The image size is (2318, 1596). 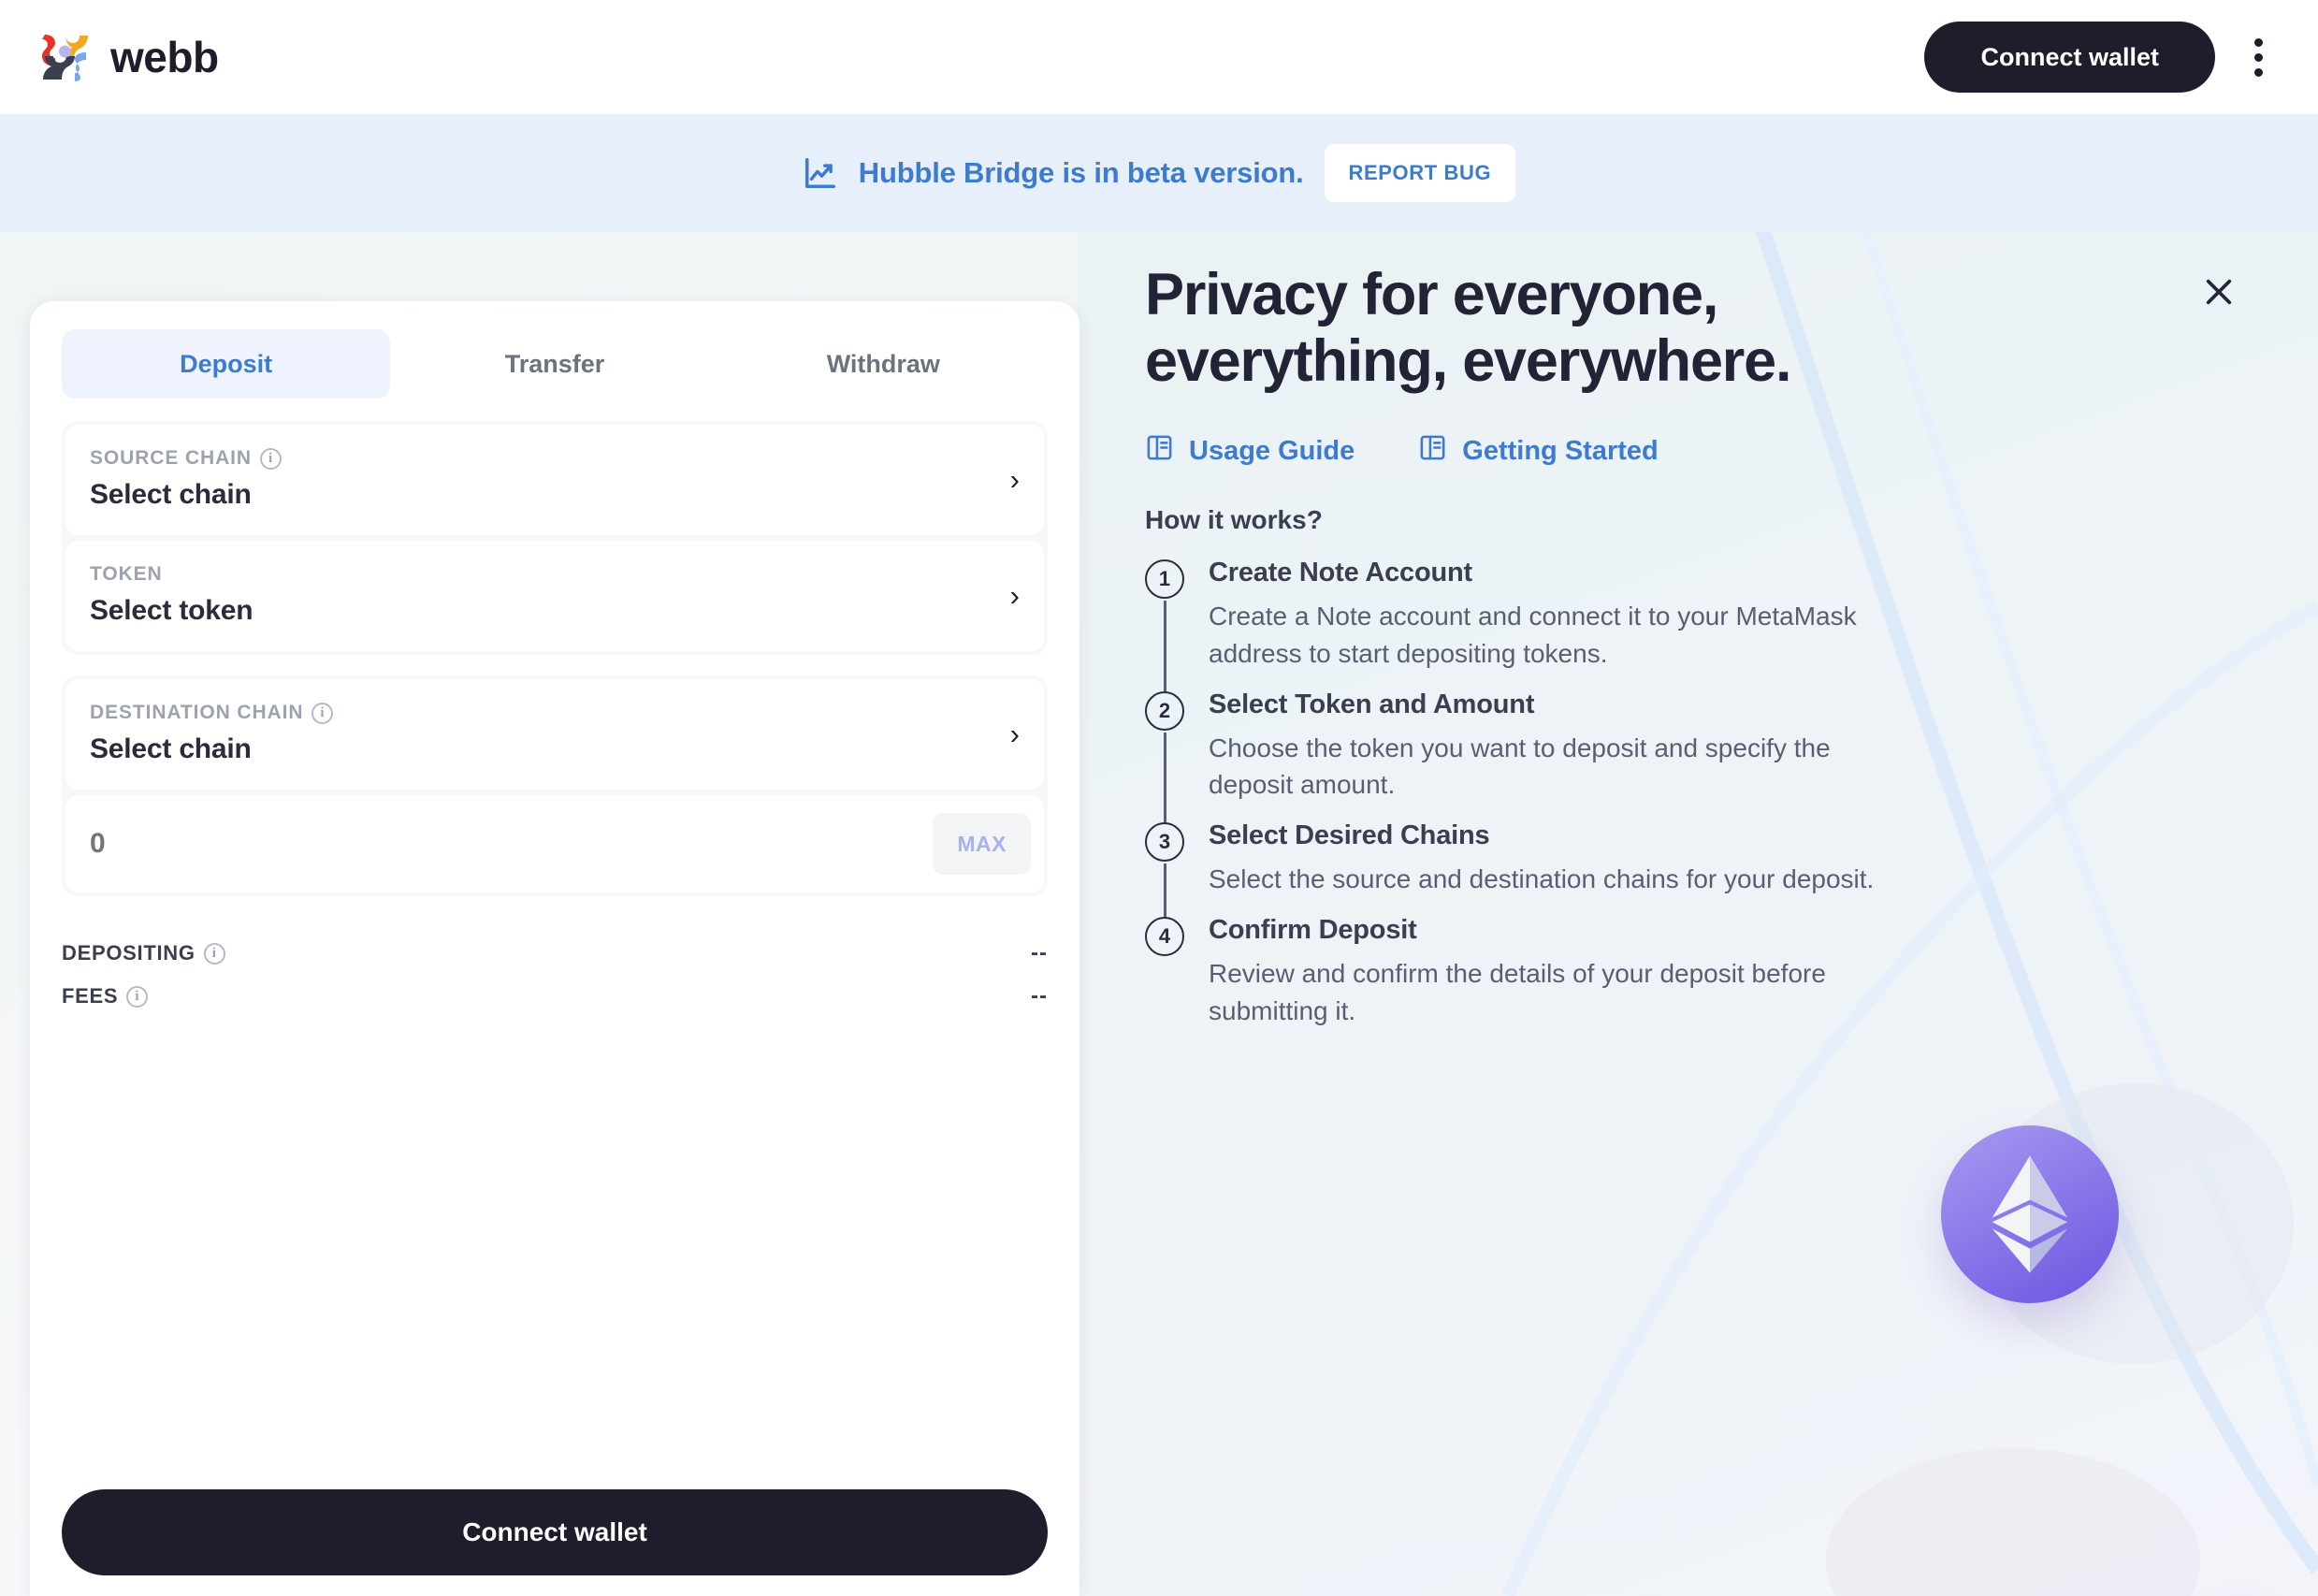 What do you see at coordinates (171, 495) in the screenshot?
I see `source-chain-value: Select chain` at bounding box center [171, 495].